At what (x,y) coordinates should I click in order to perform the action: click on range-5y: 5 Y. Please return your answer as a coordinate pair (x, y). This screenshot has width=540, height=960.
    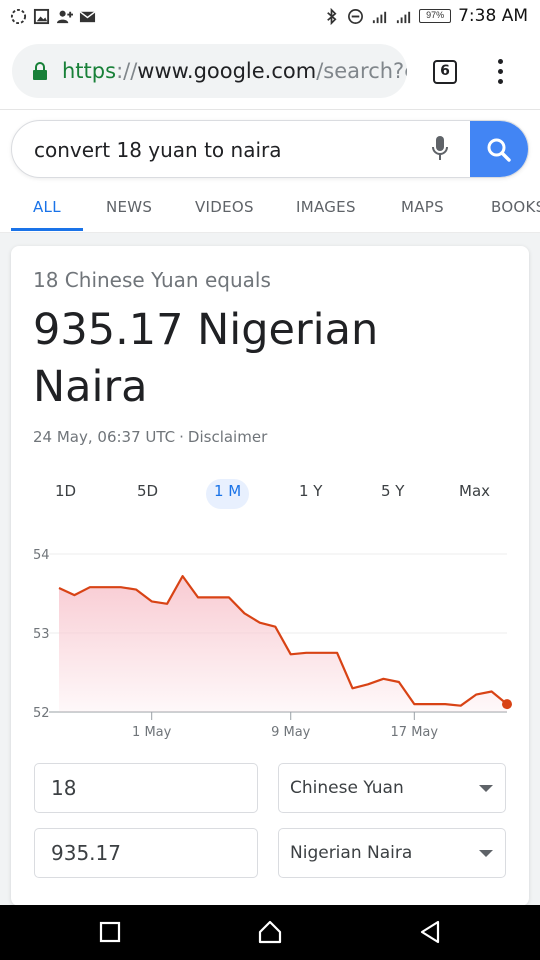
    Looking at the image, I should click on (392, 494).